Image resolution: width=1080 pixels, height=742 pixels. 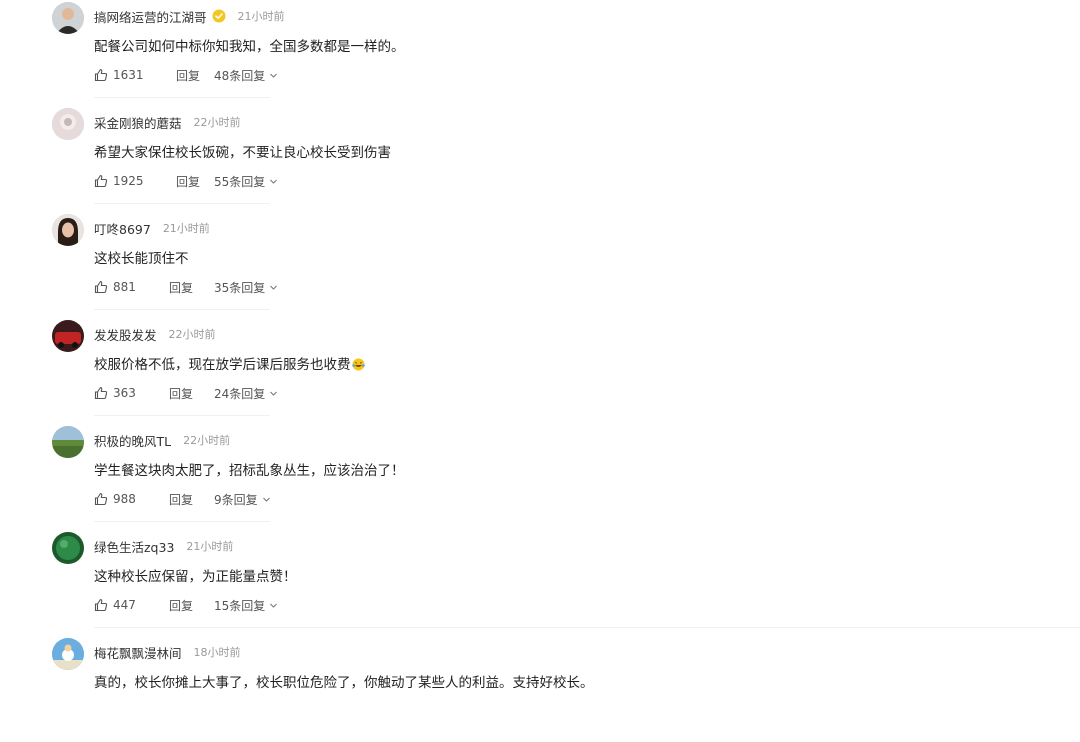 What do you see at coordinates (240, 181) in the screenshot?
I see `replies-count: 55条回复` at bounding box center [240, 181].